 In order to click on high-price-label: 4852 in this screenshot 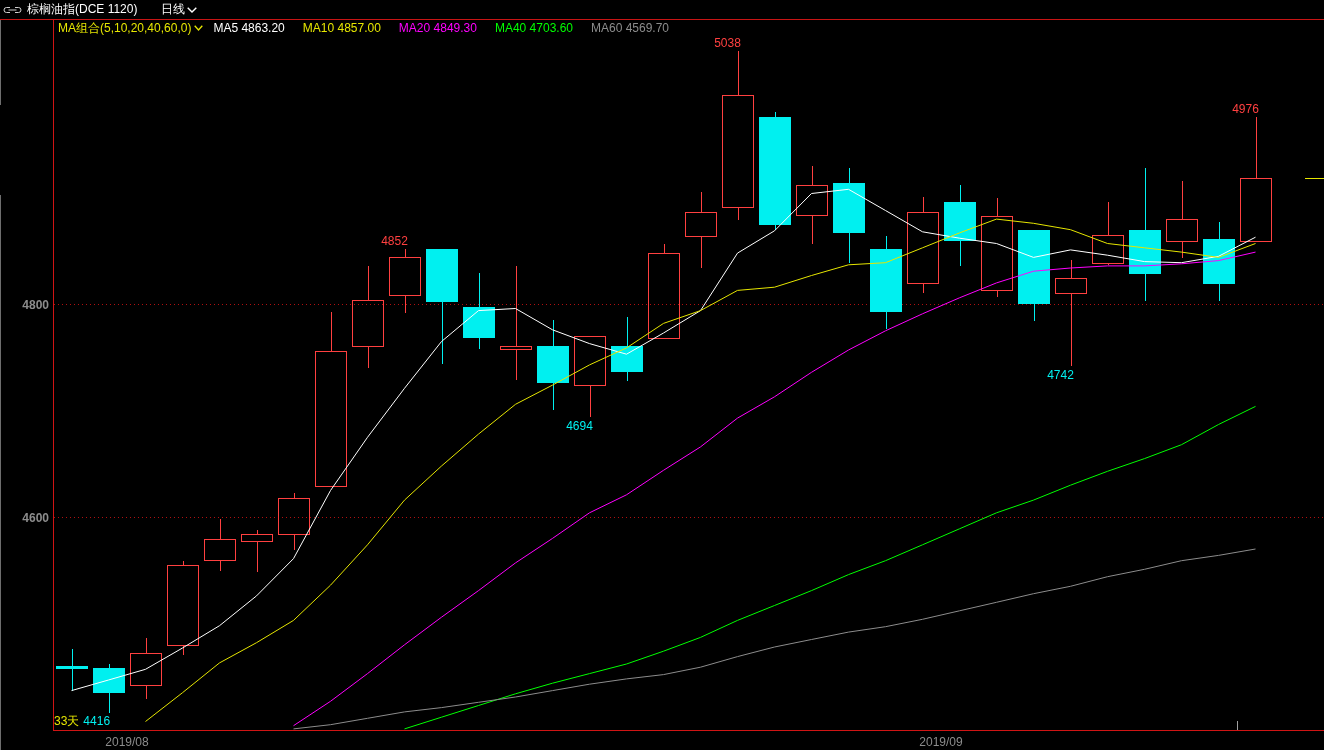, I will do `click(394, 240)`.